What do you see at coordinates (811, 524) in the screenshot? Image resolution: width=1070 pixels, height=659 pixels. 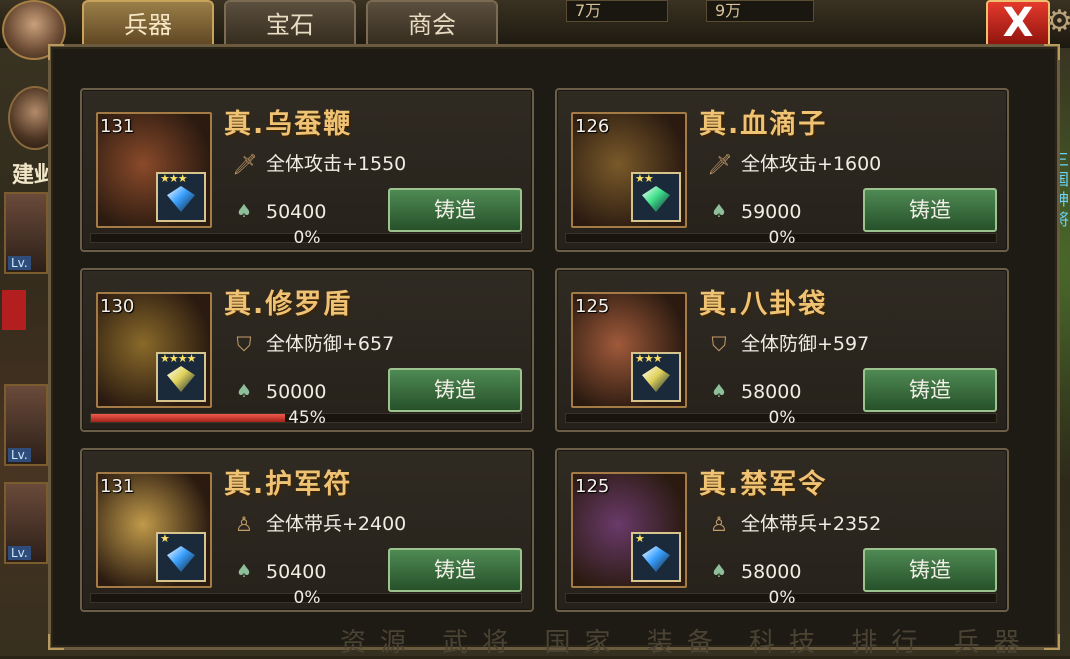 I see `item-stat: 全体带兵+2352` at bounding box center [811, 524].